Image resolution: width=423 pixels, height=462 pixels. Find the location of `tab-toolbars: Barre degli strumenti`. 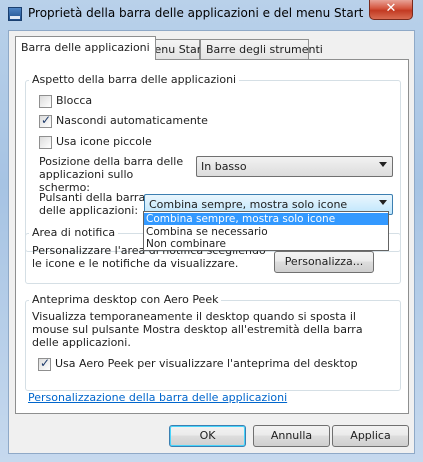

tab-toolbars: Barre degli strumenti is located at coordinates (261, 49).